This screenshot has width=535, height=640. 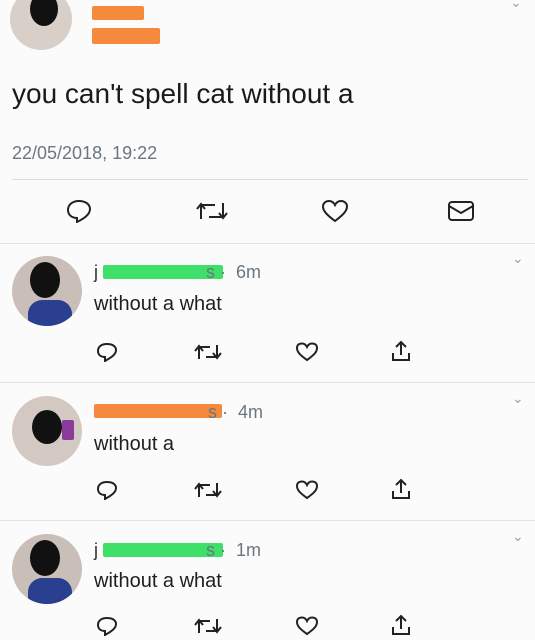 I want to click on main-tweet-text: you can't spell cat without a, so click(x=183, y=93).